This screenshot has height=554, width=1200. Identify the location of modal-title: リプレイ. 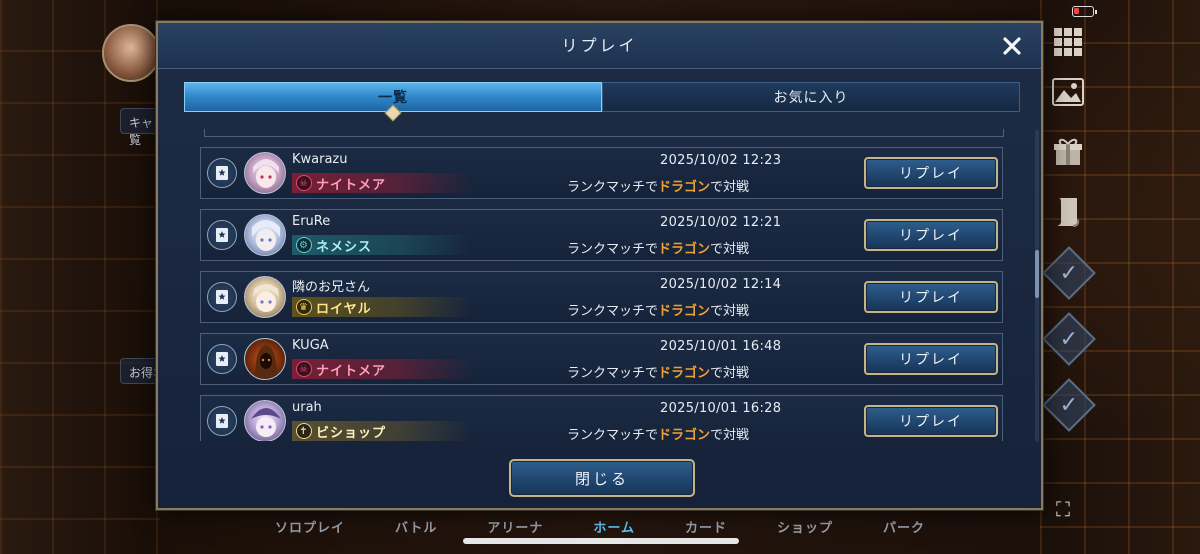
(599, 45).